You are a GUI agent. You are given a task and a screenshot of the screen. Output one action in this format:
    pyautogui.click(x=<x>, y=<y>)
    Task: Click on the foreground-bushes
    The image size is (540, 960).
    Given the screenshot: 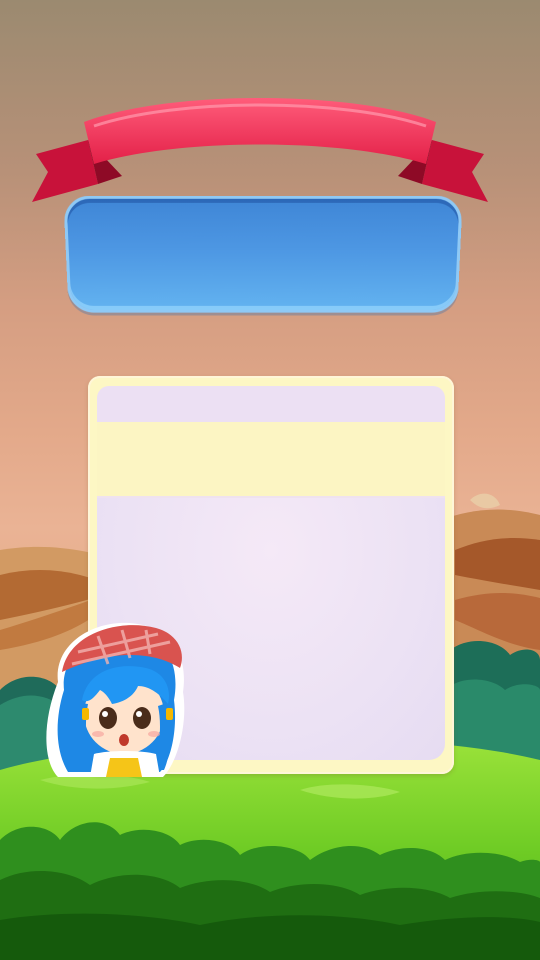 What is the action you would take?
    pyautogui.click(x=270, y=891)
    